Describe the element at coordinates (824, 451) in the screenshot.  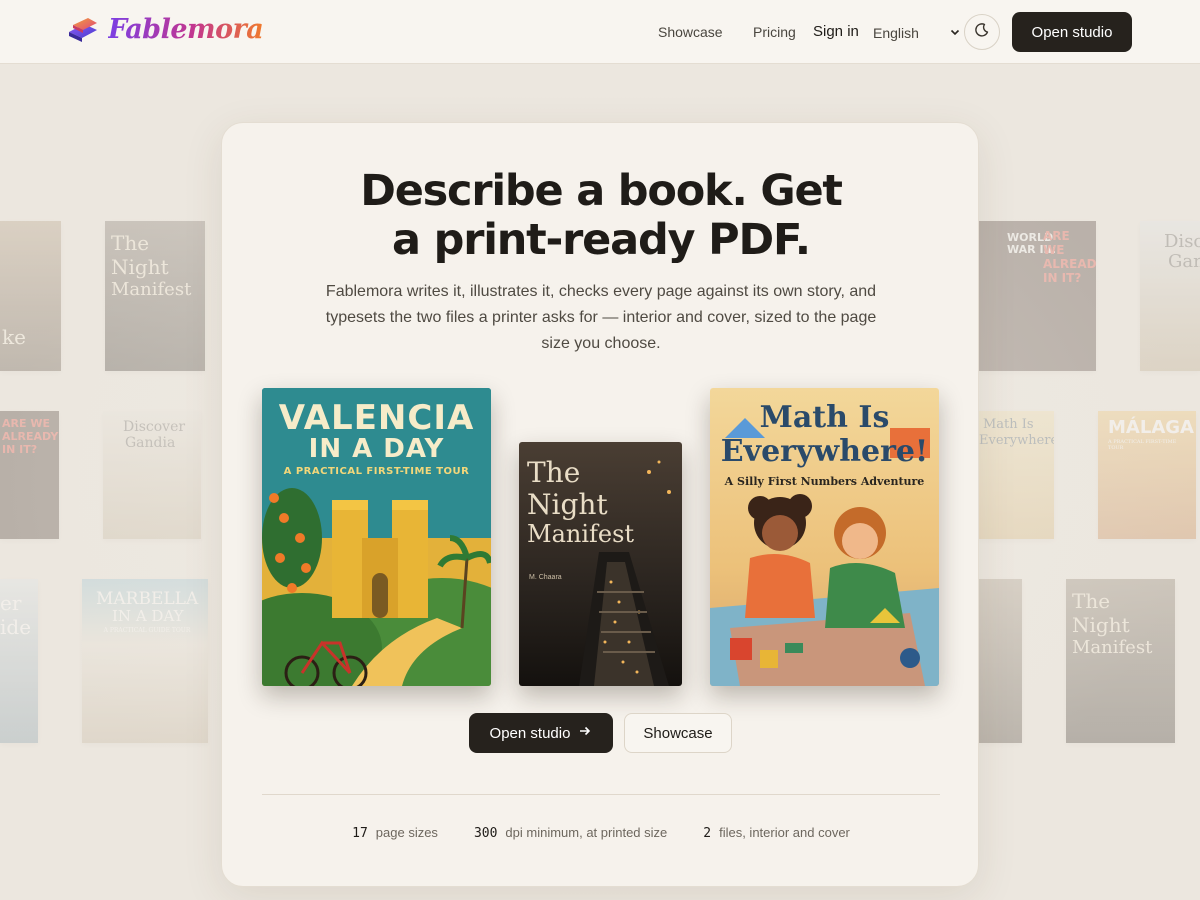
I see `cover-math-title-2: Everywhere!` at that location.